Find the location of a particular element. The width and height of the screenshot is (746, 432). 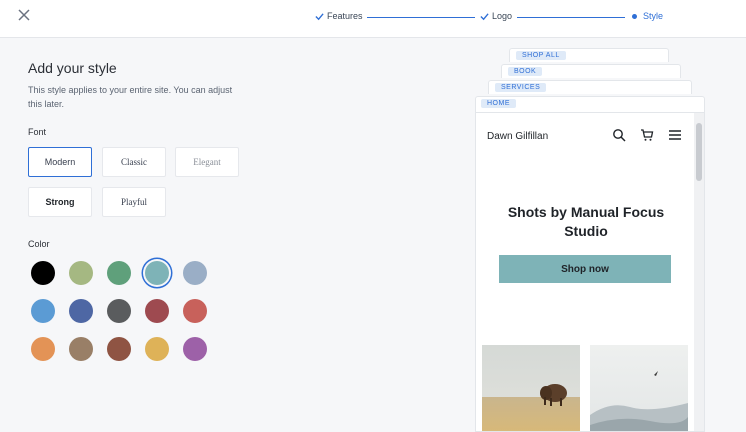

menu-icon is located at coordinates (675, 135).